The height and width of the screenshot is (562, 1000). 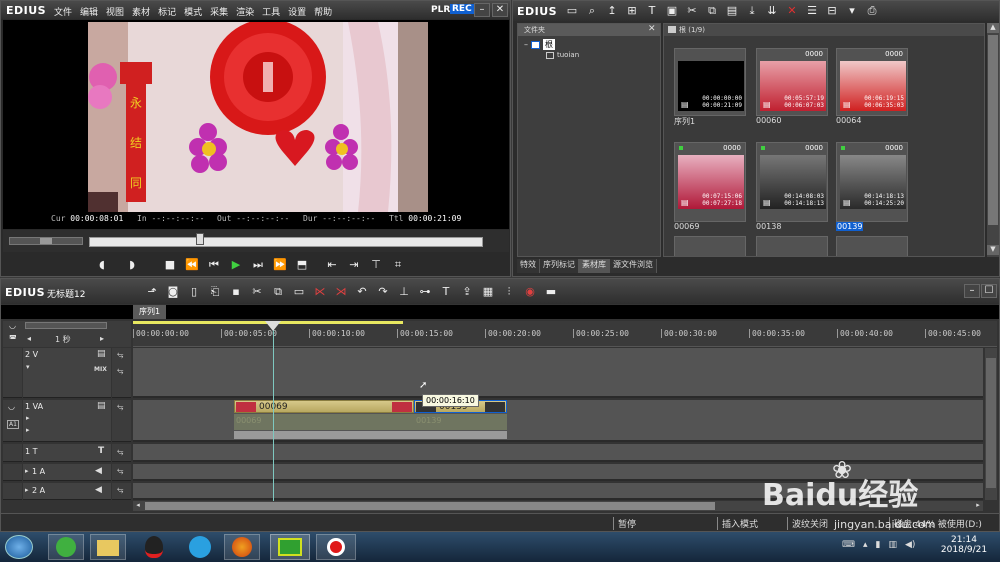 I want to click on add-clip-icon: ⊞, so click(x=632, y=11).